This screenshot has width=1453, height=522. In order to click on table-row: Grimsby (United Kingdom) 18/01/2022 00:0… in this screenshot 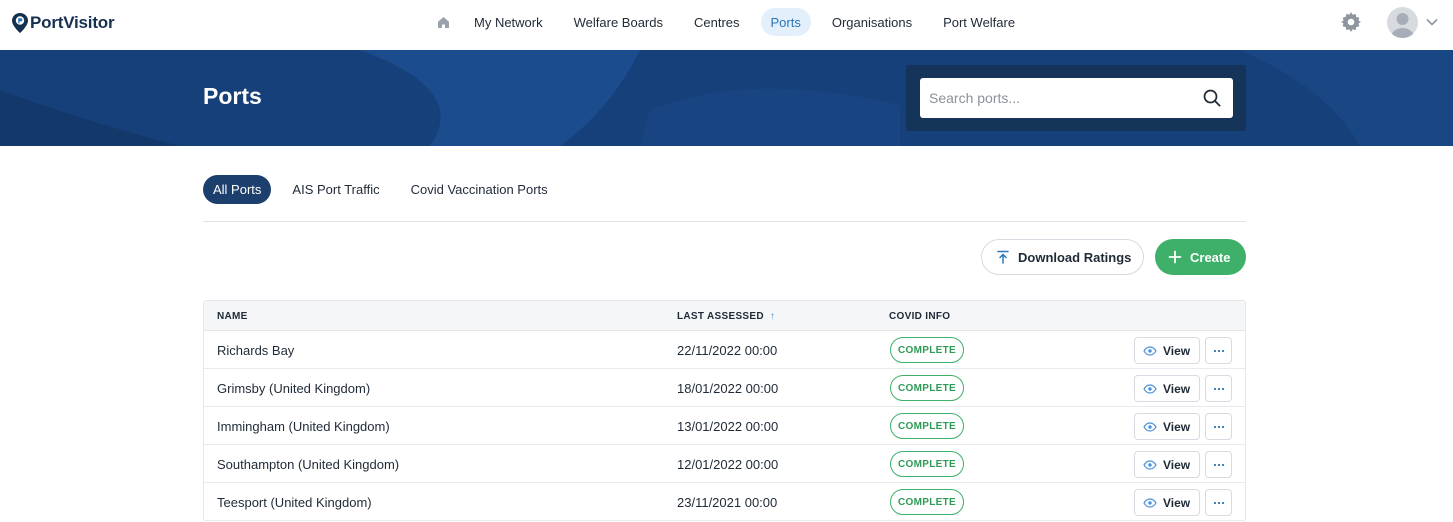, I will do `click(724, 388)`.